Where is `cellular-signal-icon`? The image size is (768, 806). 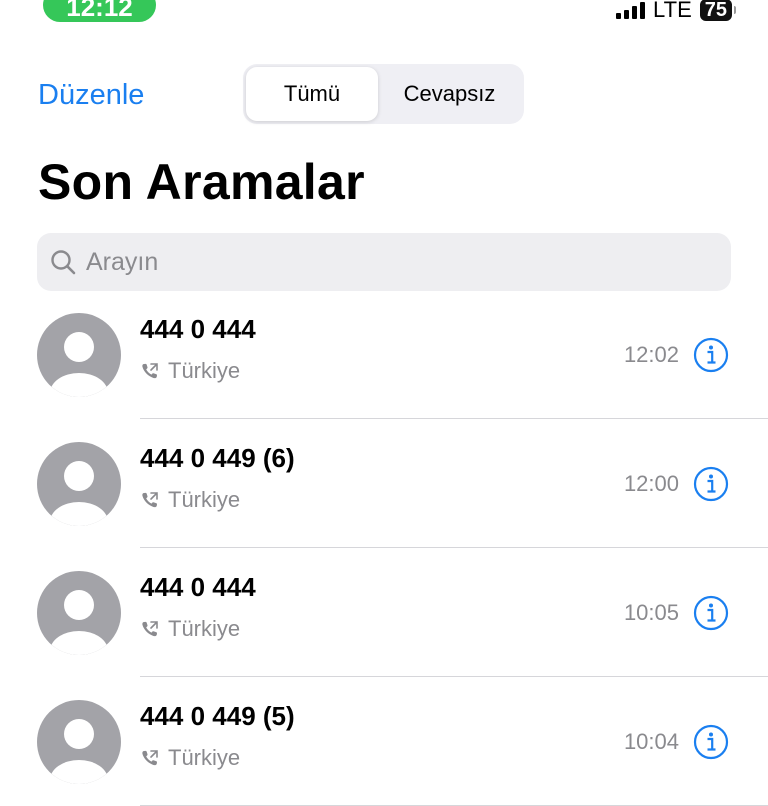
cellular-signal-icon is located at coordinates (631, 10).